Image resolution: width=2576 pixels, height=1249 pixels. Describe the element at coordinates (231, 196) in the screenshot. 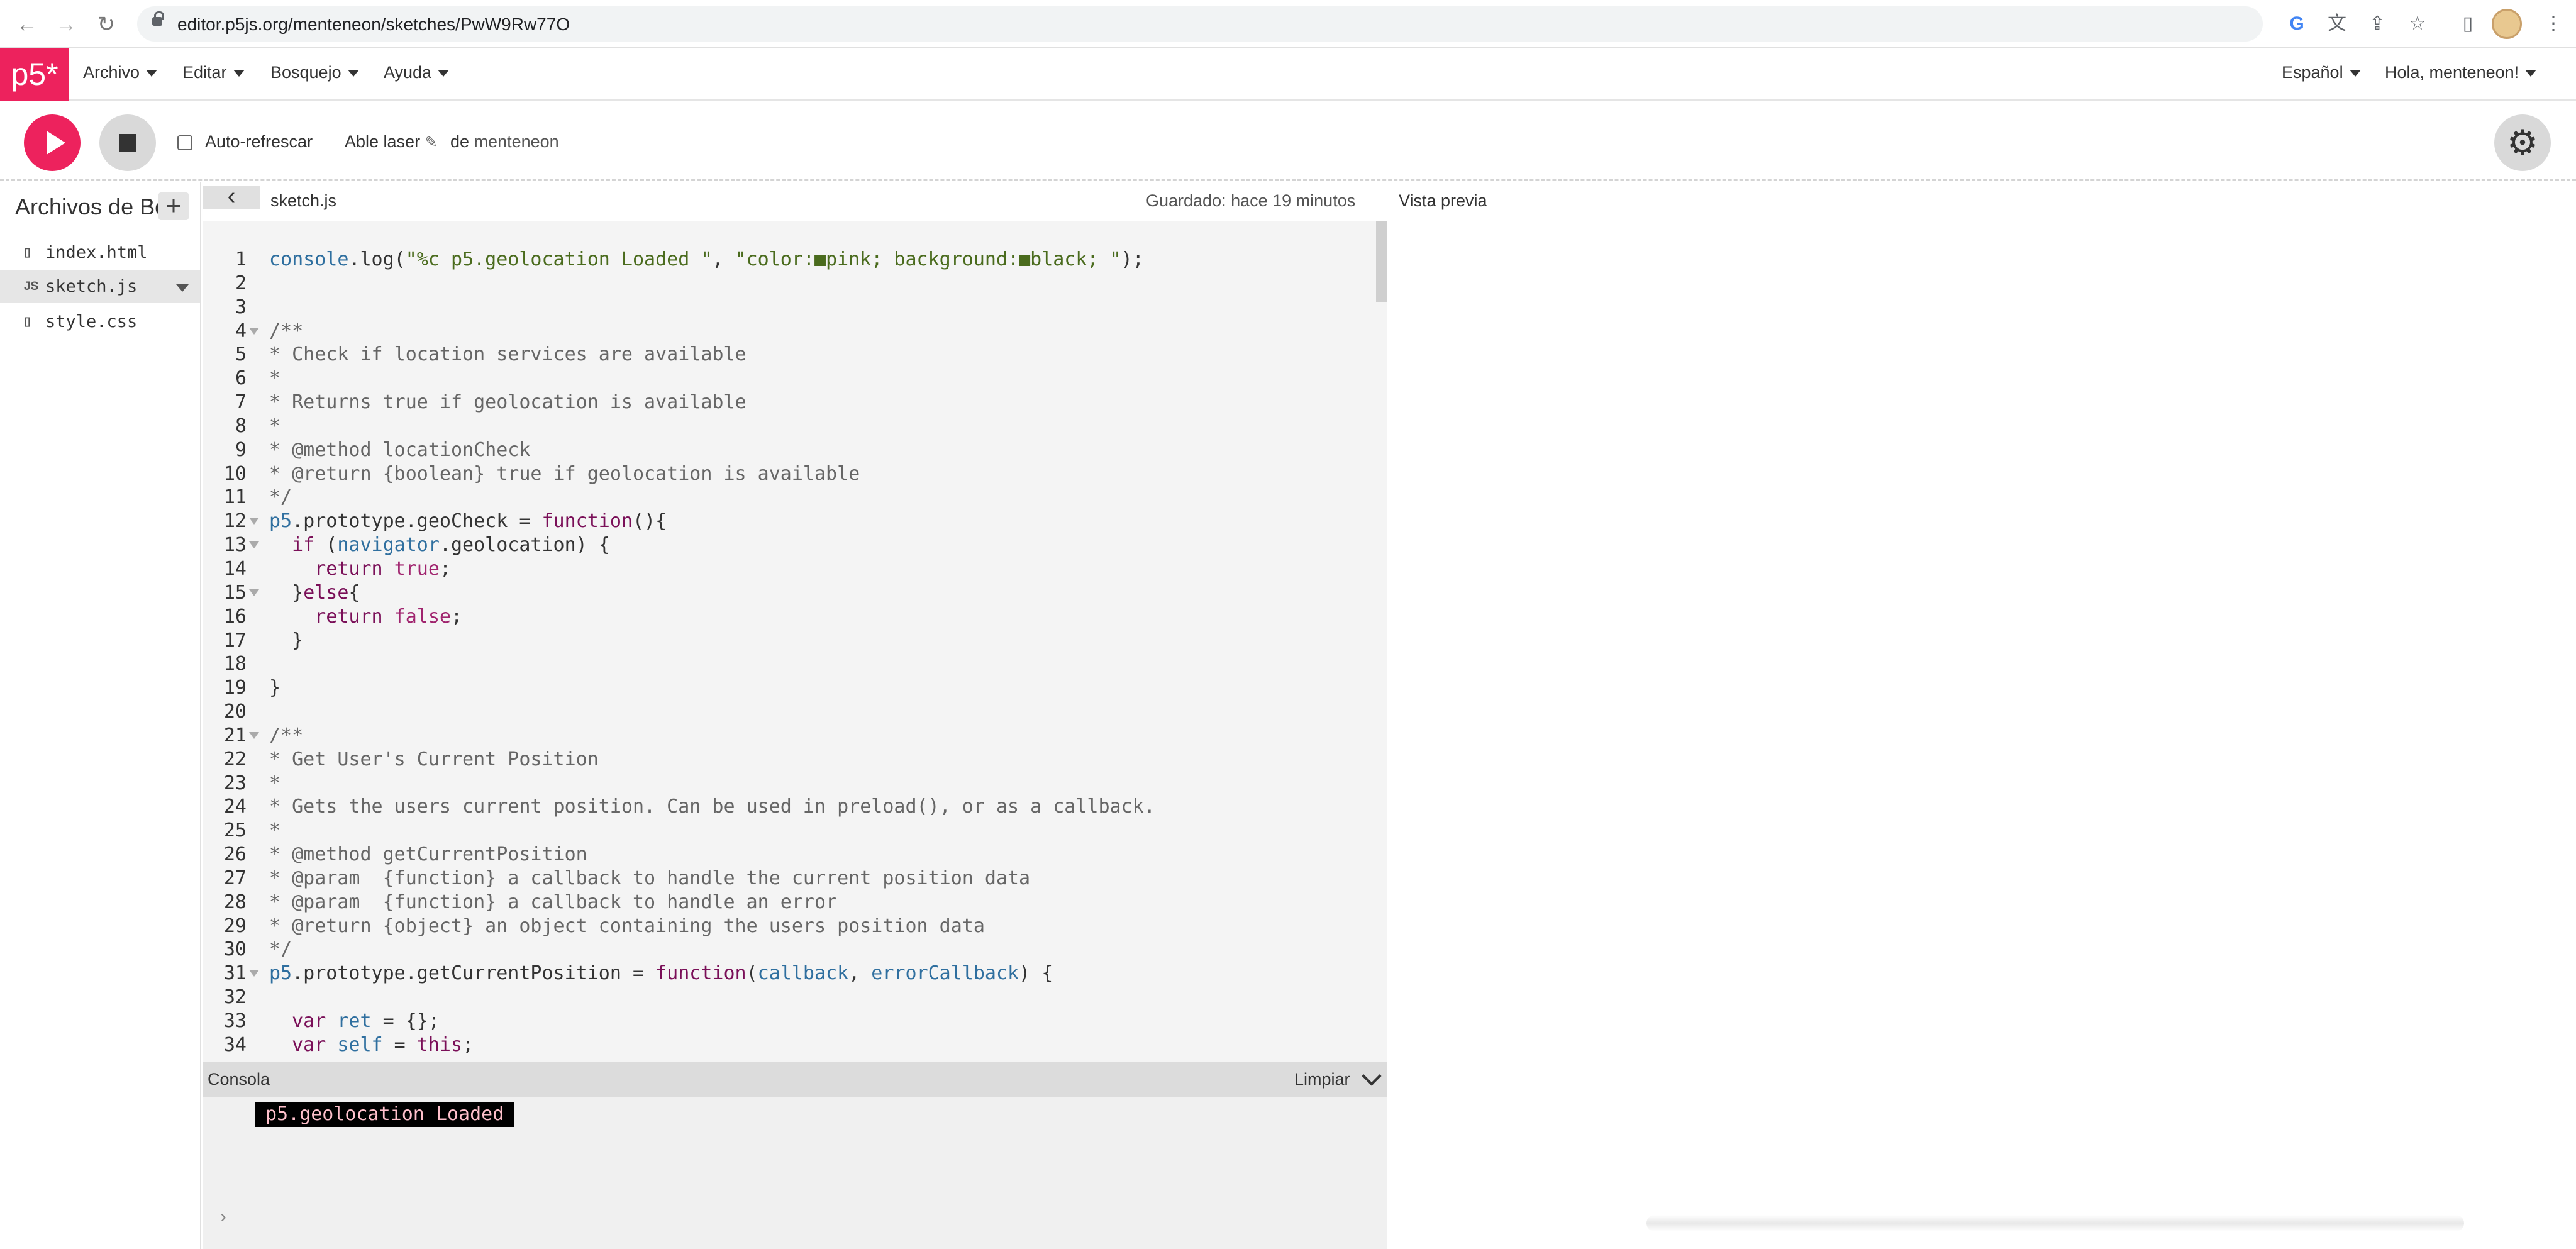

I see `collapse-sidebar-button: ‹` at that location.